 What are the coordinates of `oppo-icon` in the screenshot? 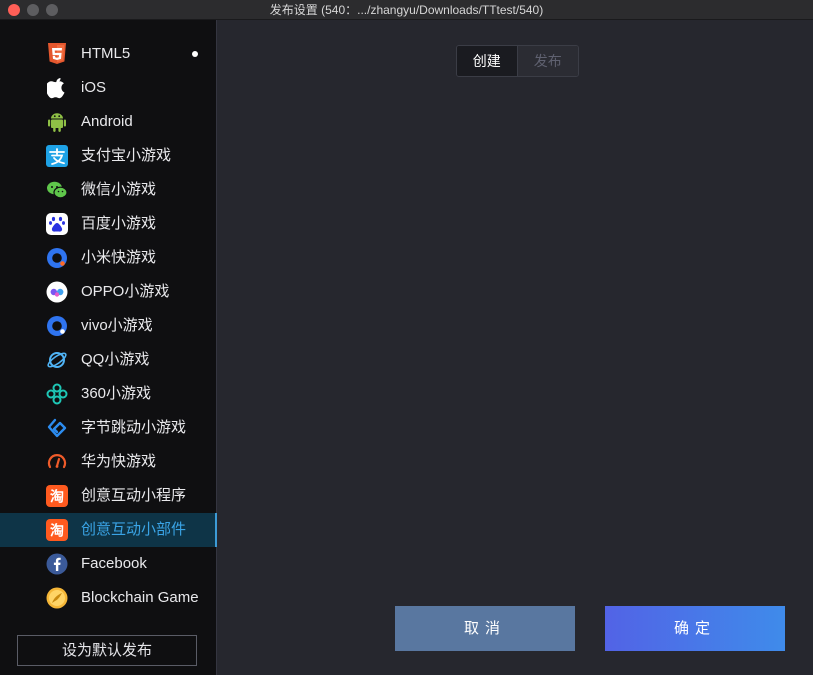 It's located at (57, 292).